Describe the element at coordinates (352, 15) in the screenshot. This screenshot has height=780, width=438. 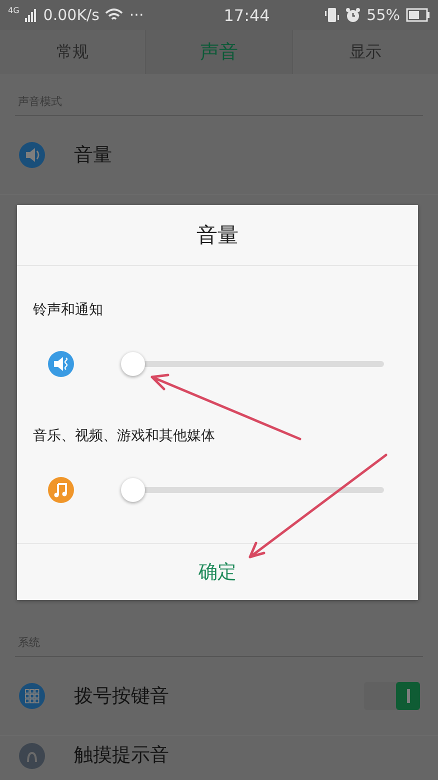
I see `alarm-icon` at that location.